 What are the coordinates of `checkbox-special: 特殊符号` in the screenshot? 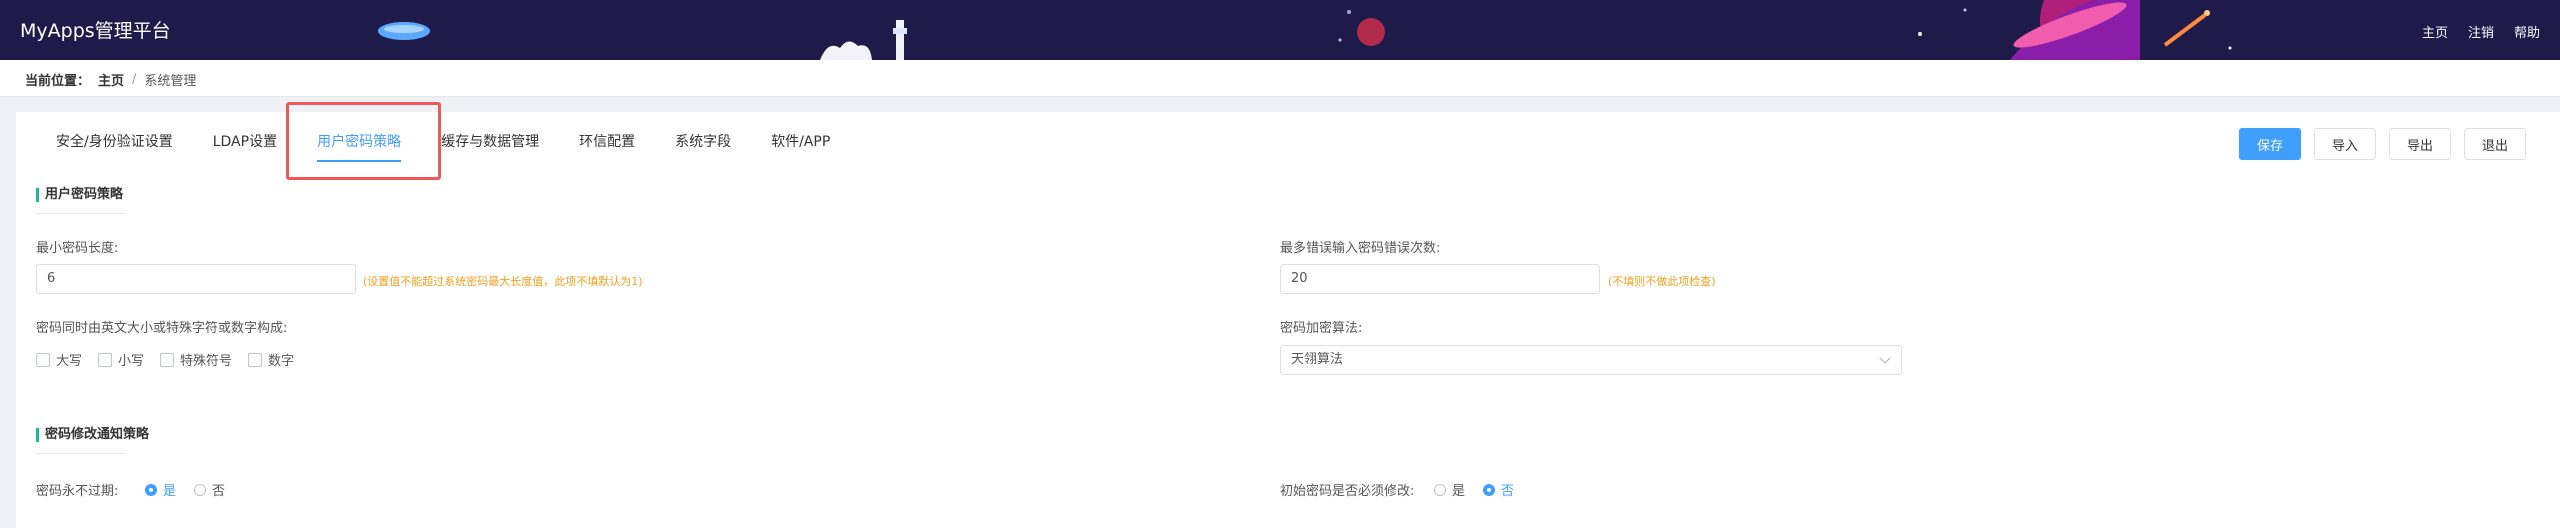 It's located at (196, 359).